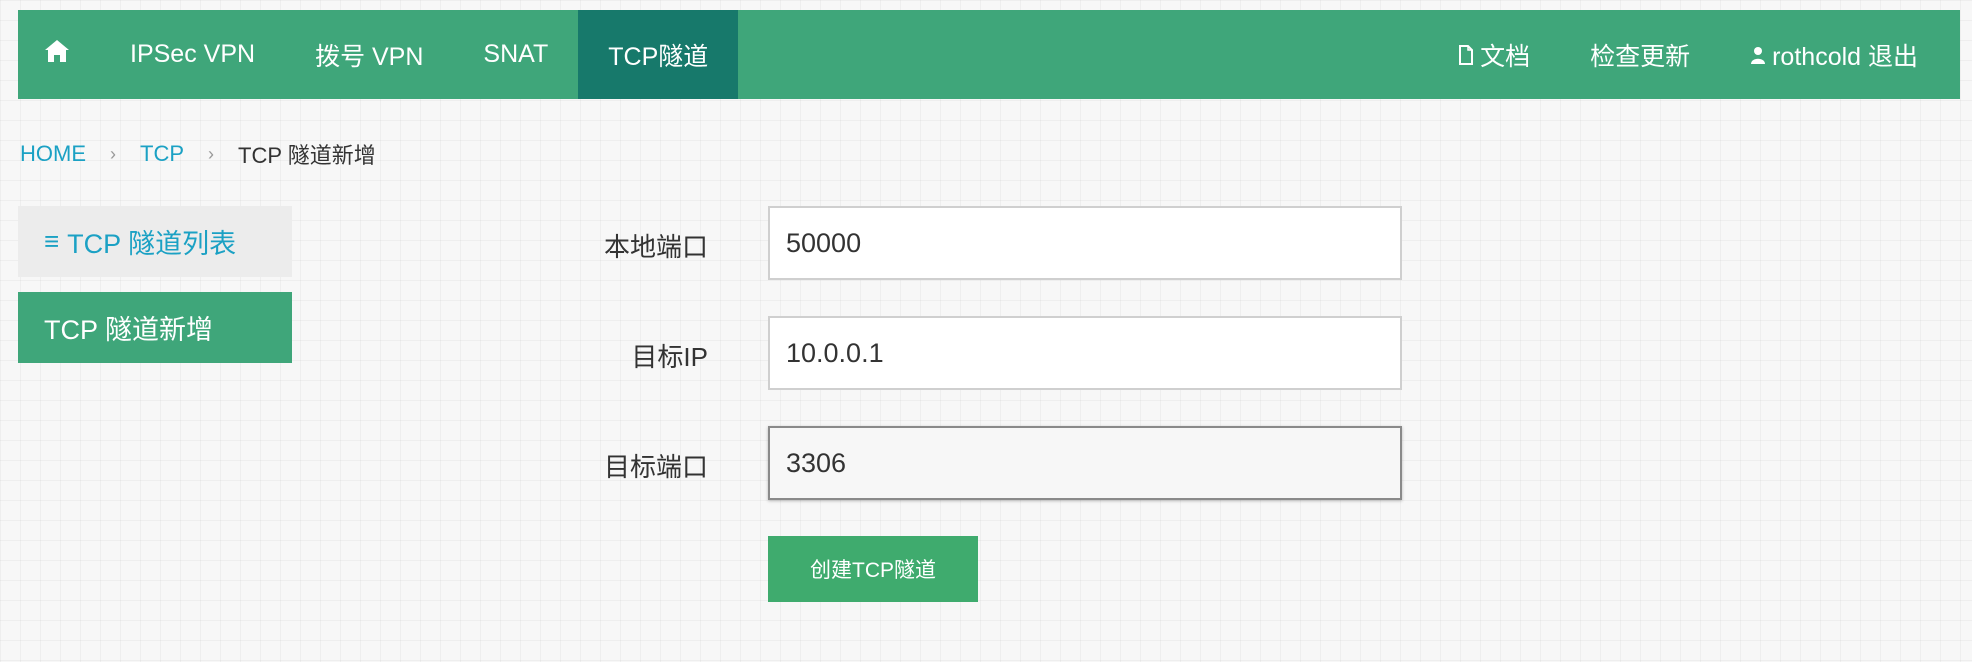 The width and height of the screenshot is (1972, 662). Describe the element at coordinates (1085, 243) in the screenshot. I see `local-port-input` at that location.